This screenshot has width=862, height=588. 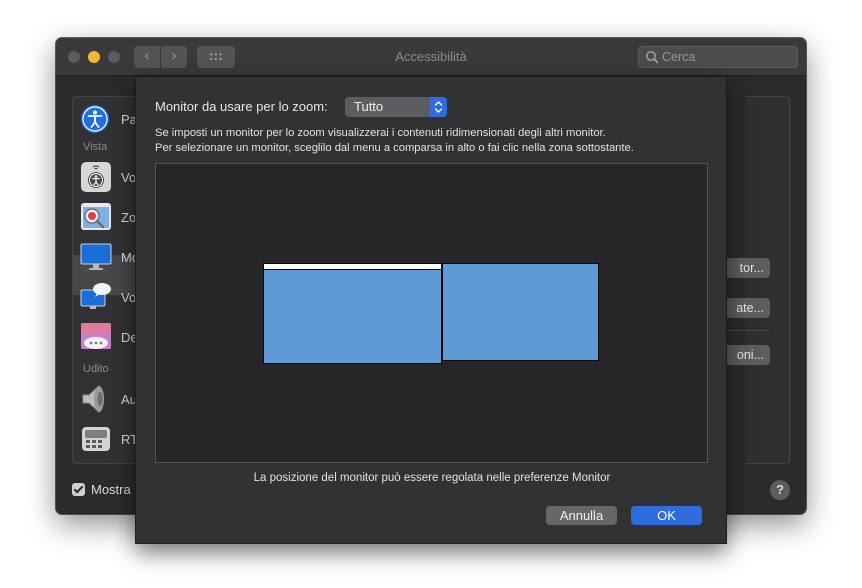 What do you see at coordinates (352, 267) in the screenshot?
I see `menubar-indicator` at bounding box center [352, 267].